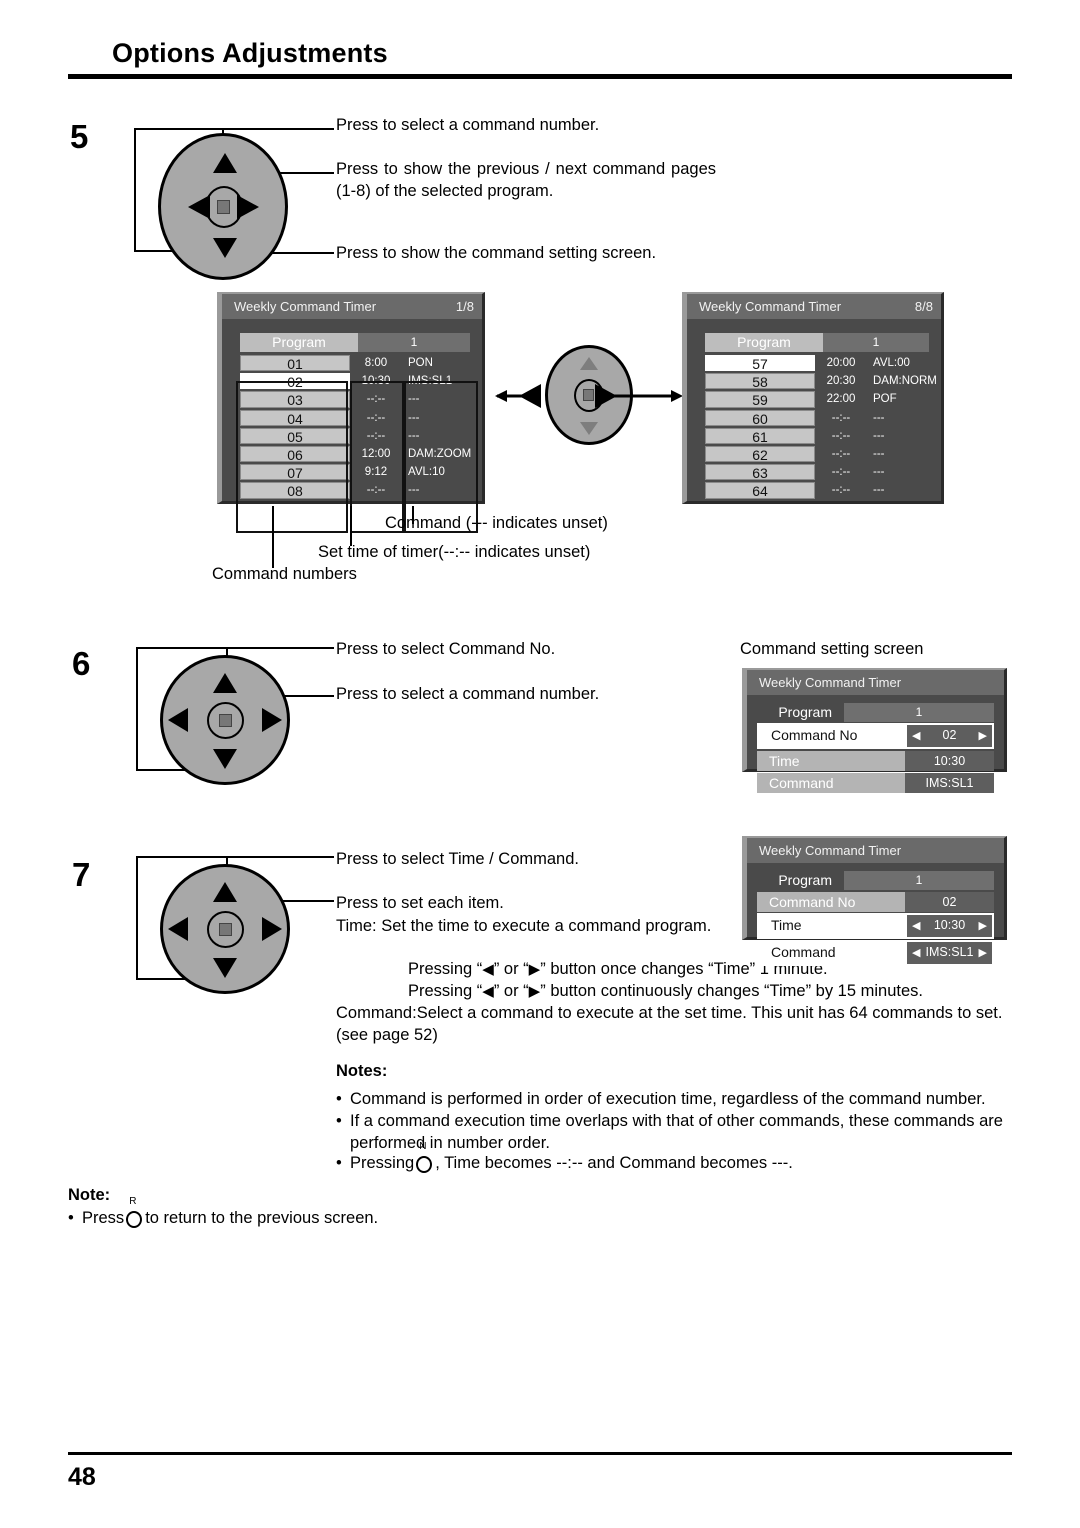 Image resolution: width=1080 pixels, height=1528 pixels. What do you see at coordinates (376, 381) in the screenshot?
I see `command-time-cell: 10:30` at bounding box center [376, 381].